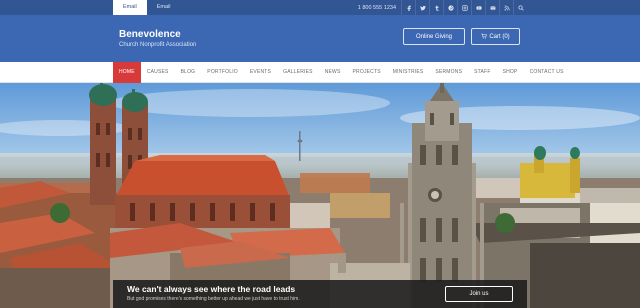 This screenshot has width=640, height=308. Describe the element at coordinates (130, 7) in the screenshot. I see `top-link-email-active: Email` at that location.